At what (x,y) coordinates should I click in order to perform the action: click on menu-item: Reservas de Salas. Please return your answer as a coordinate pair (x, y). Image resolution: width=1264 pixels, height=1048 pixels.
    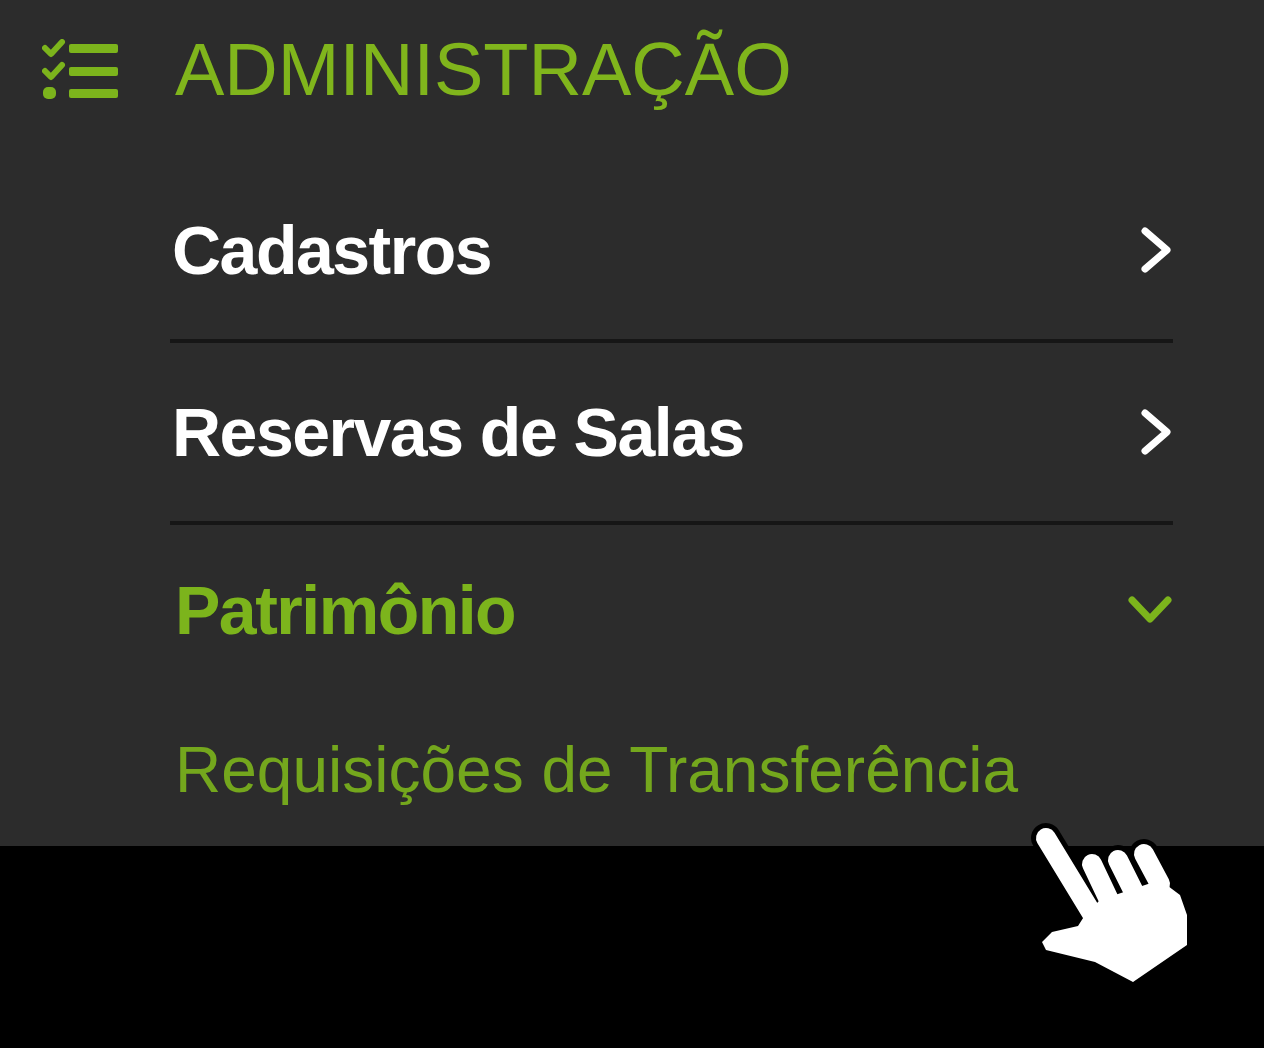
    Looking at the image, I should click on (671, 432).